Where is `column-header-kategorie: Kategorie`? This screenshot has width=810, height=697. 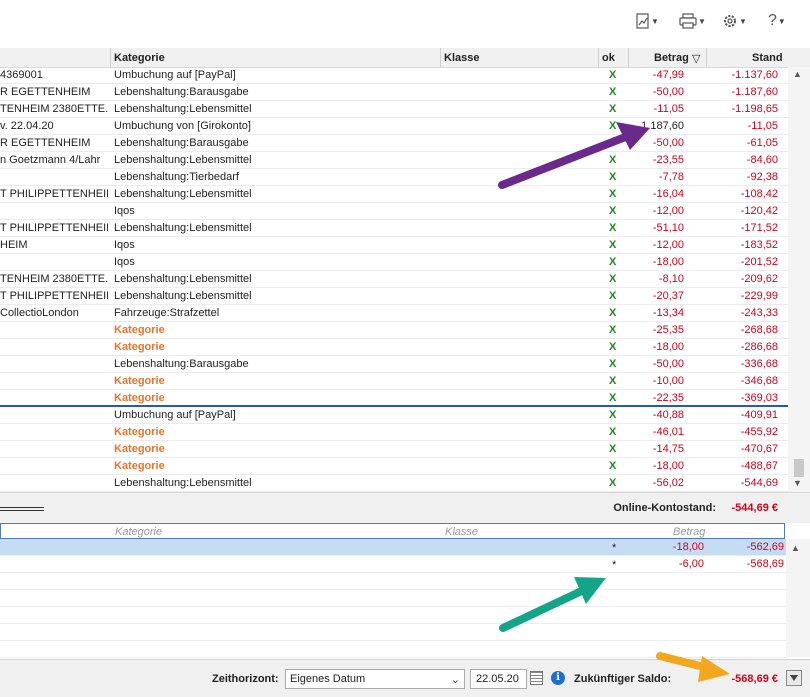
column-header-kategorie: Kategorie is located at coordinates (139, 58).